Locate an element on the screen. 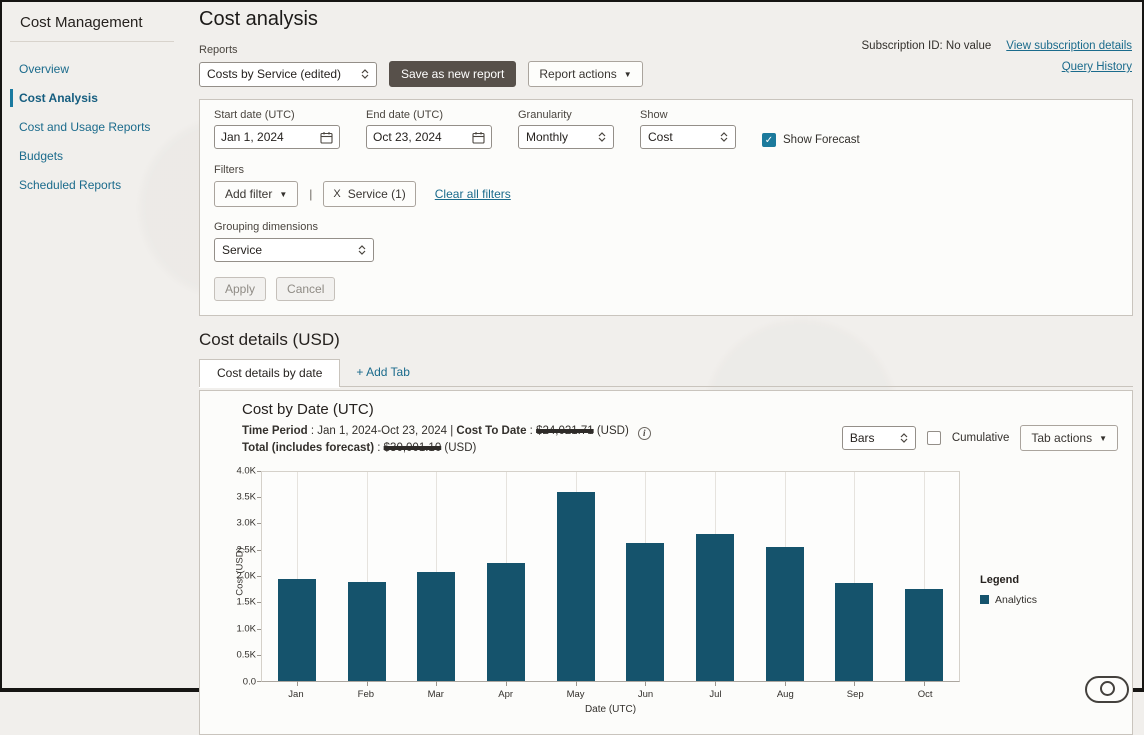 This screenshot has width=1144, height=735. time-period-label: Time Period is located at coordinates (275, 431).